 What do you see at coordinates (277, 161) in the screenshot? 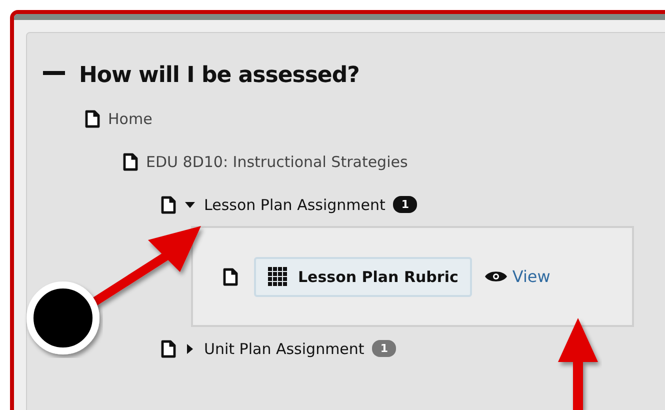
I see `tree-item-label: EDU 8D10: Instructional Strategies` at bounding box center [277, 161].